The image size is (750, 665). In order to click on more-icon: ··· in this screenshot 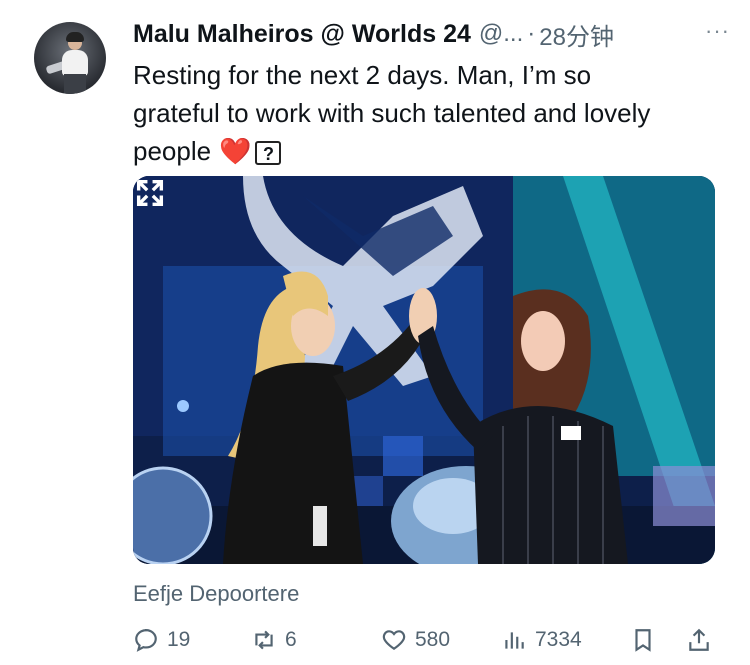, I will do `click(717, 31)`.